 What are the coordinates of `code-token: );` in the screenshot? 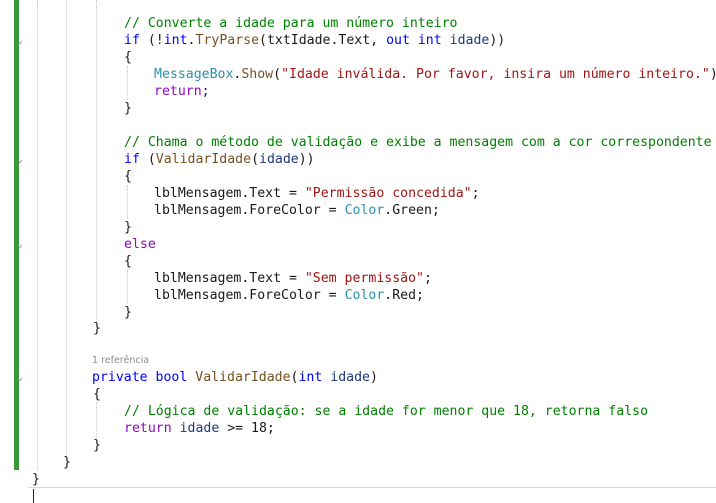 It's located at (713, 74).